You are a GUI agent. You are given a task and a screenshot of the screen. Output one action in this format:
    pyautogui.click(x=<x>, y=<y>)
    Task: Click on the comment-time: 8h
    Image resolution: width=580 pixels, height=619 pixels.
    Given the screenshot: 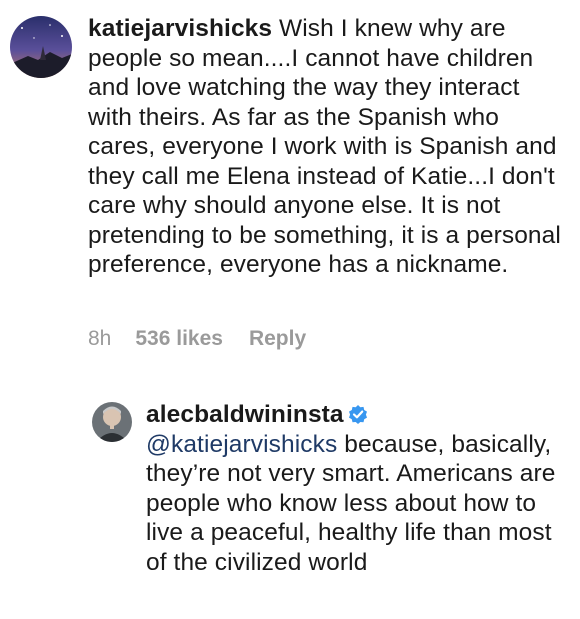 What is the action you would take?
    pyautogui.click(x=100, y=338)
    